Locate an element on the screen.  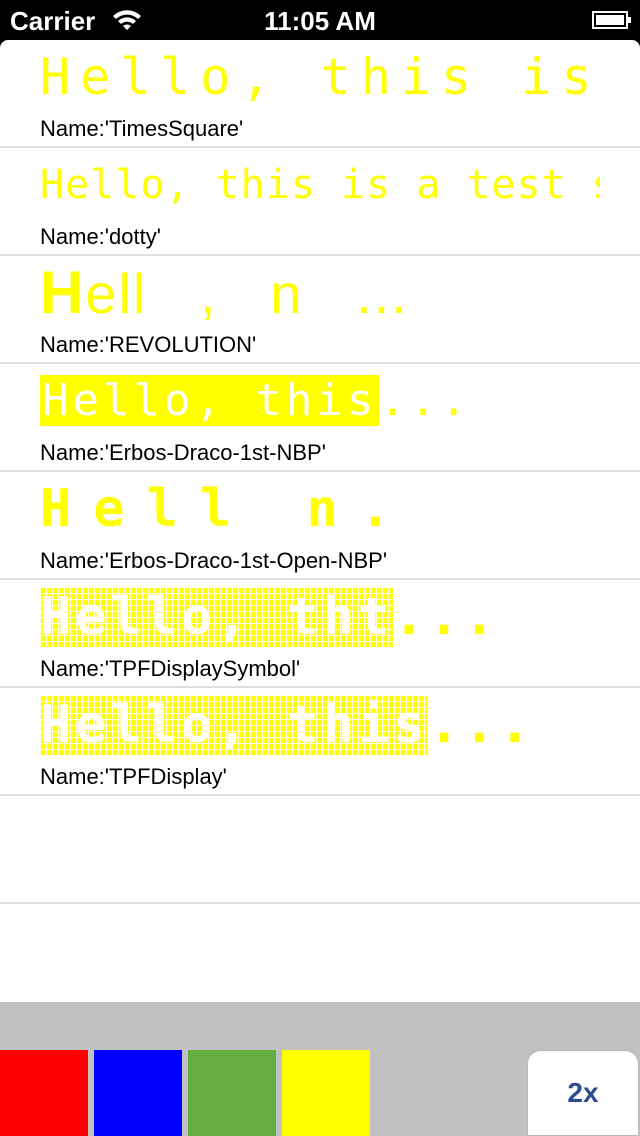
font-row-tpfdisplay: Hello, this... Name:'TPFDisplay' is located at coordinates (320, 742).